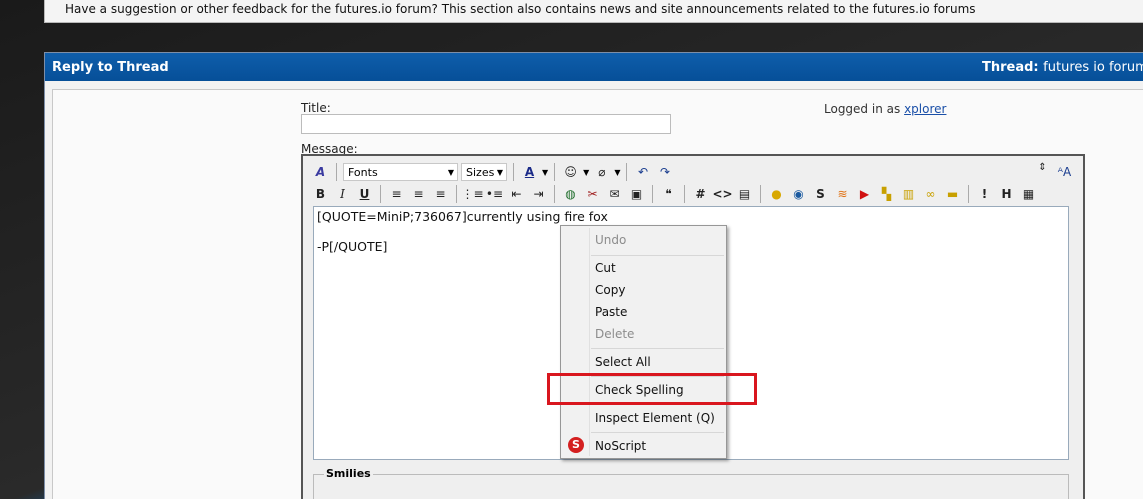 The width and height of the screenshot is (1143, 499). What do you see at coordinates (664, 172) in the screenshot?
I see `redo-icon: ↷` at bounding box center [664, 172].